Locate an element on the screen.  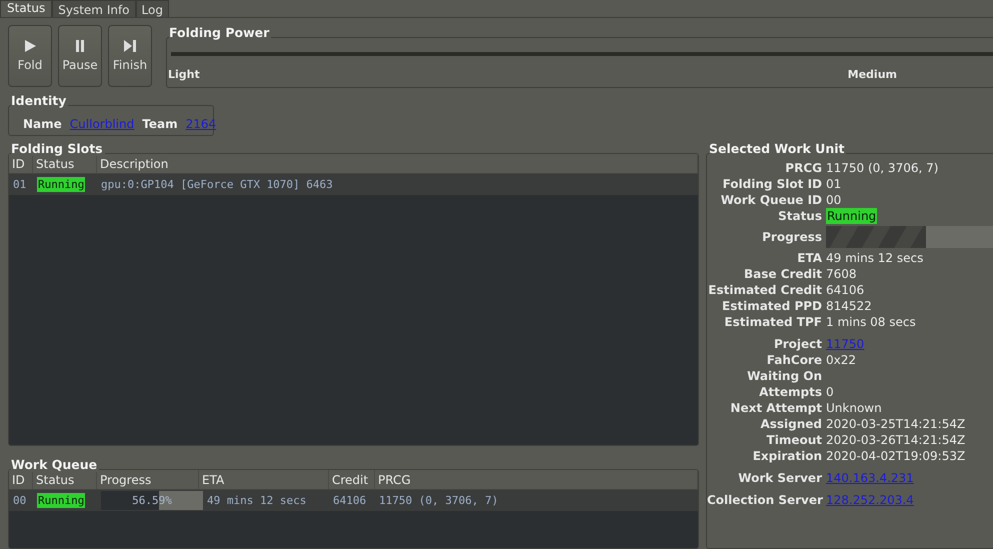
field-value: 01 is located at coordinates (834, 184).